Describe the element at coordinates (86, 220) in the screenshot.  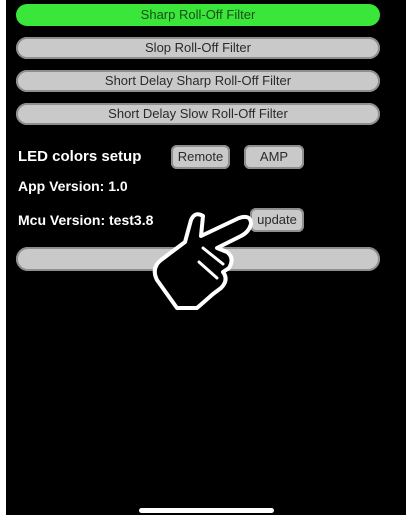
I see `mcu-version-label: Mcu Version: test3.8` at that location.